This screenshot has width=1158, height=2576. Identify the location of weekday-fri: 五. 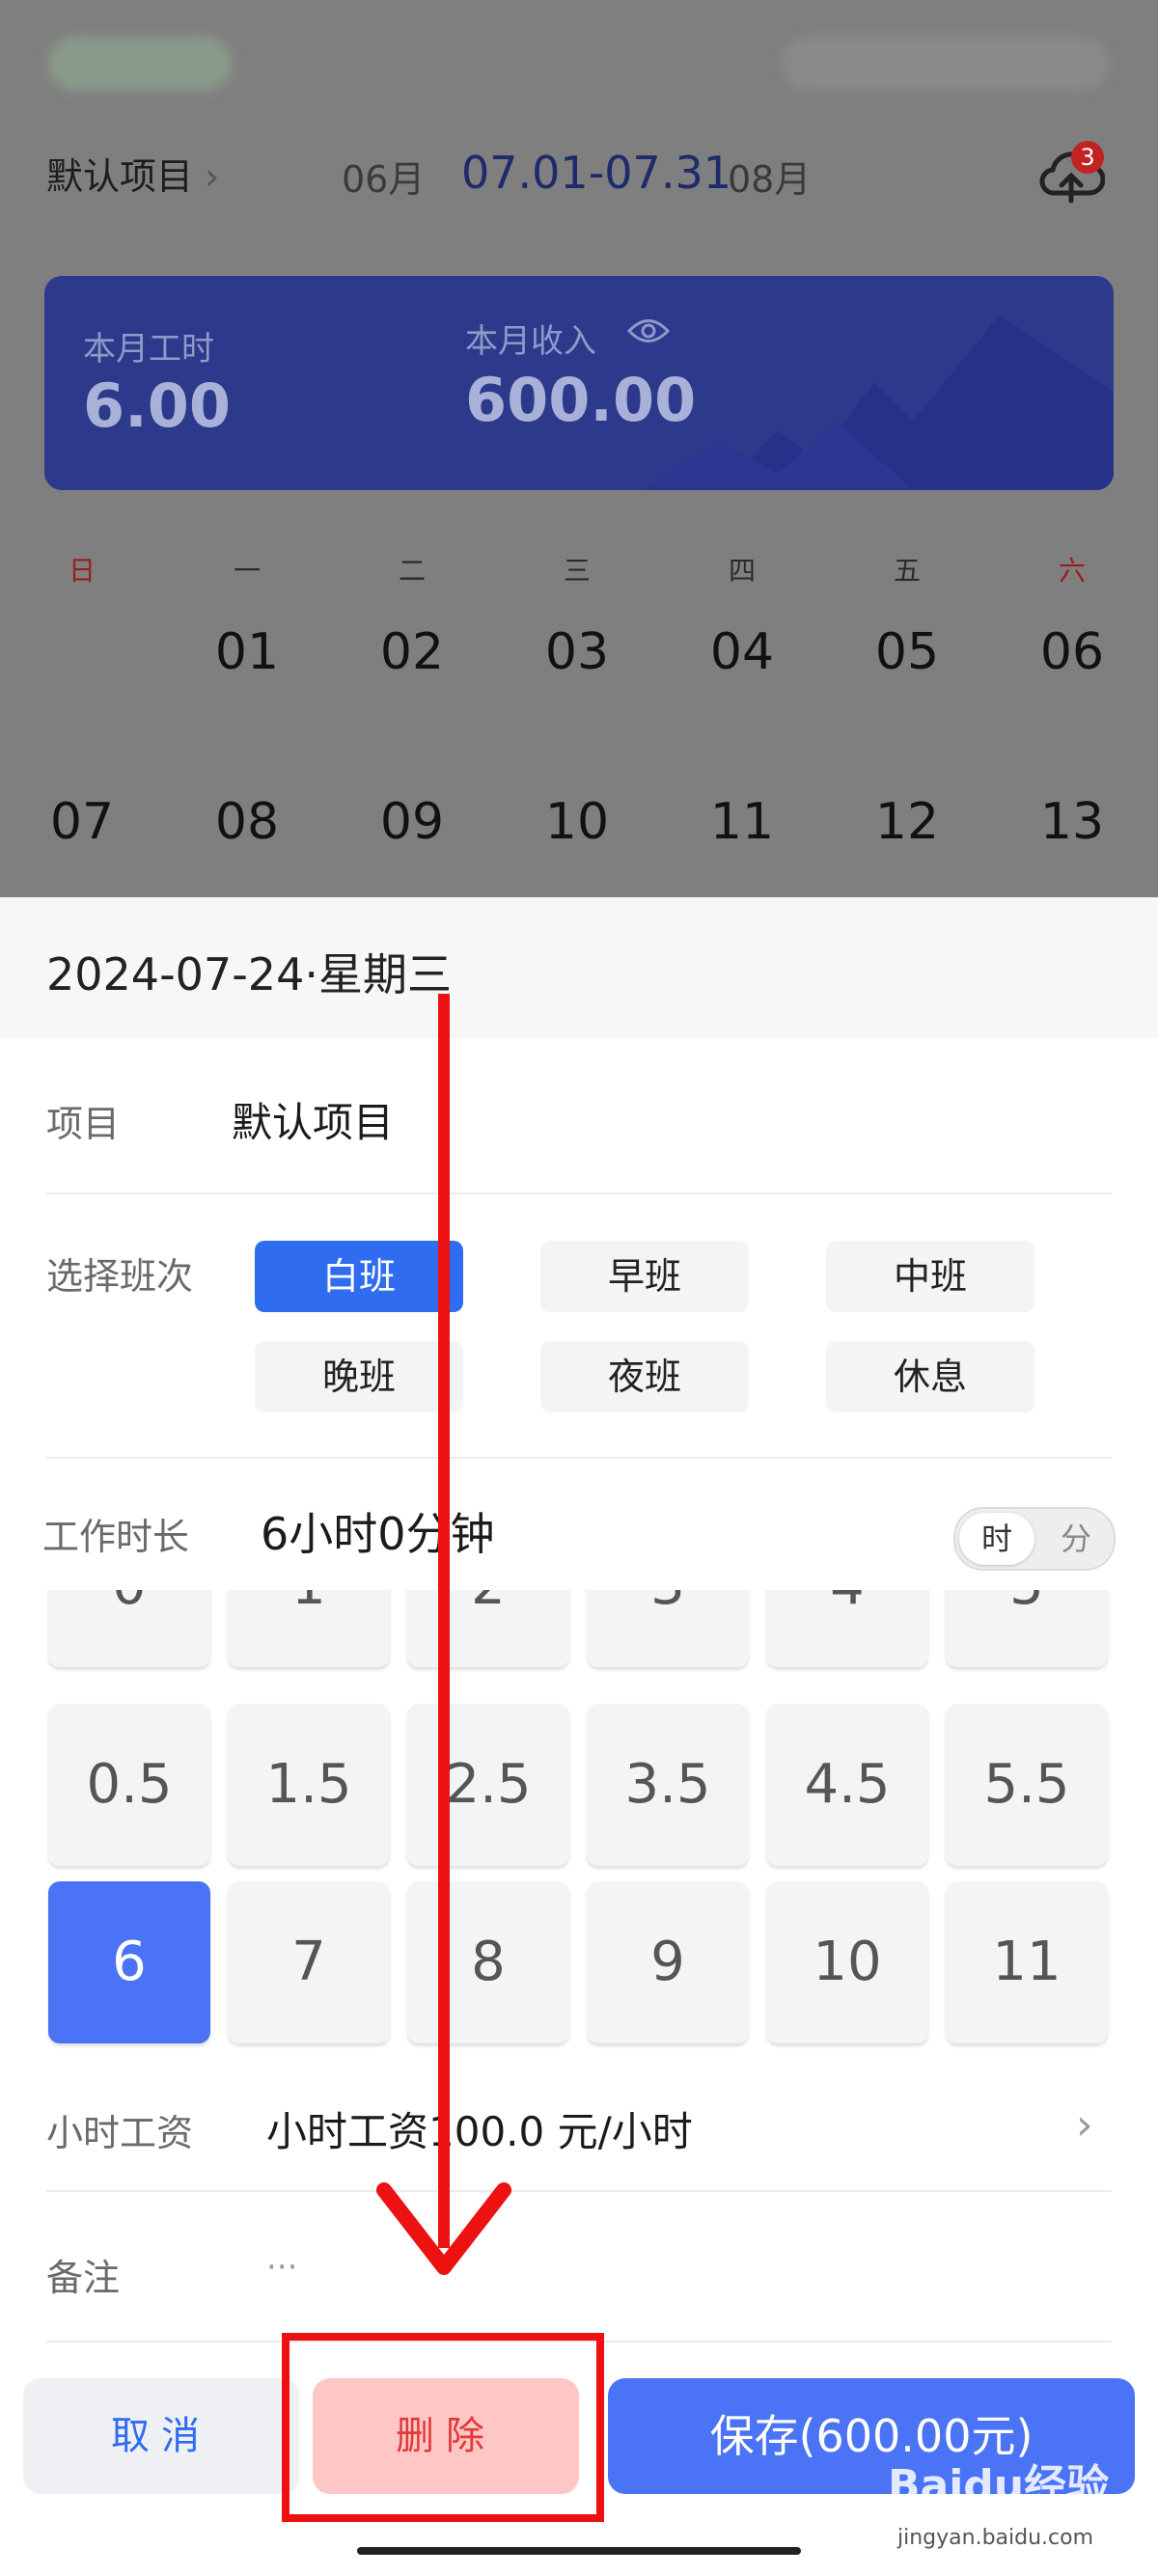
(907, 571).